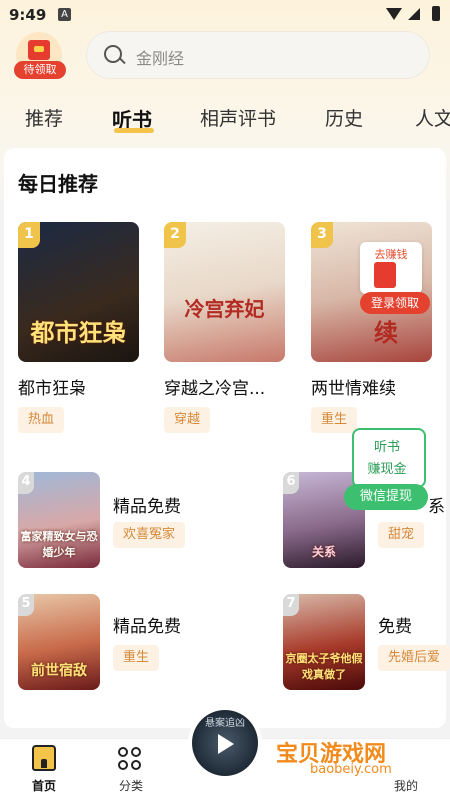  Describe the element at coordinates (187, 420) in the screenshot. I see `genre-tag: 穿越` at that location.